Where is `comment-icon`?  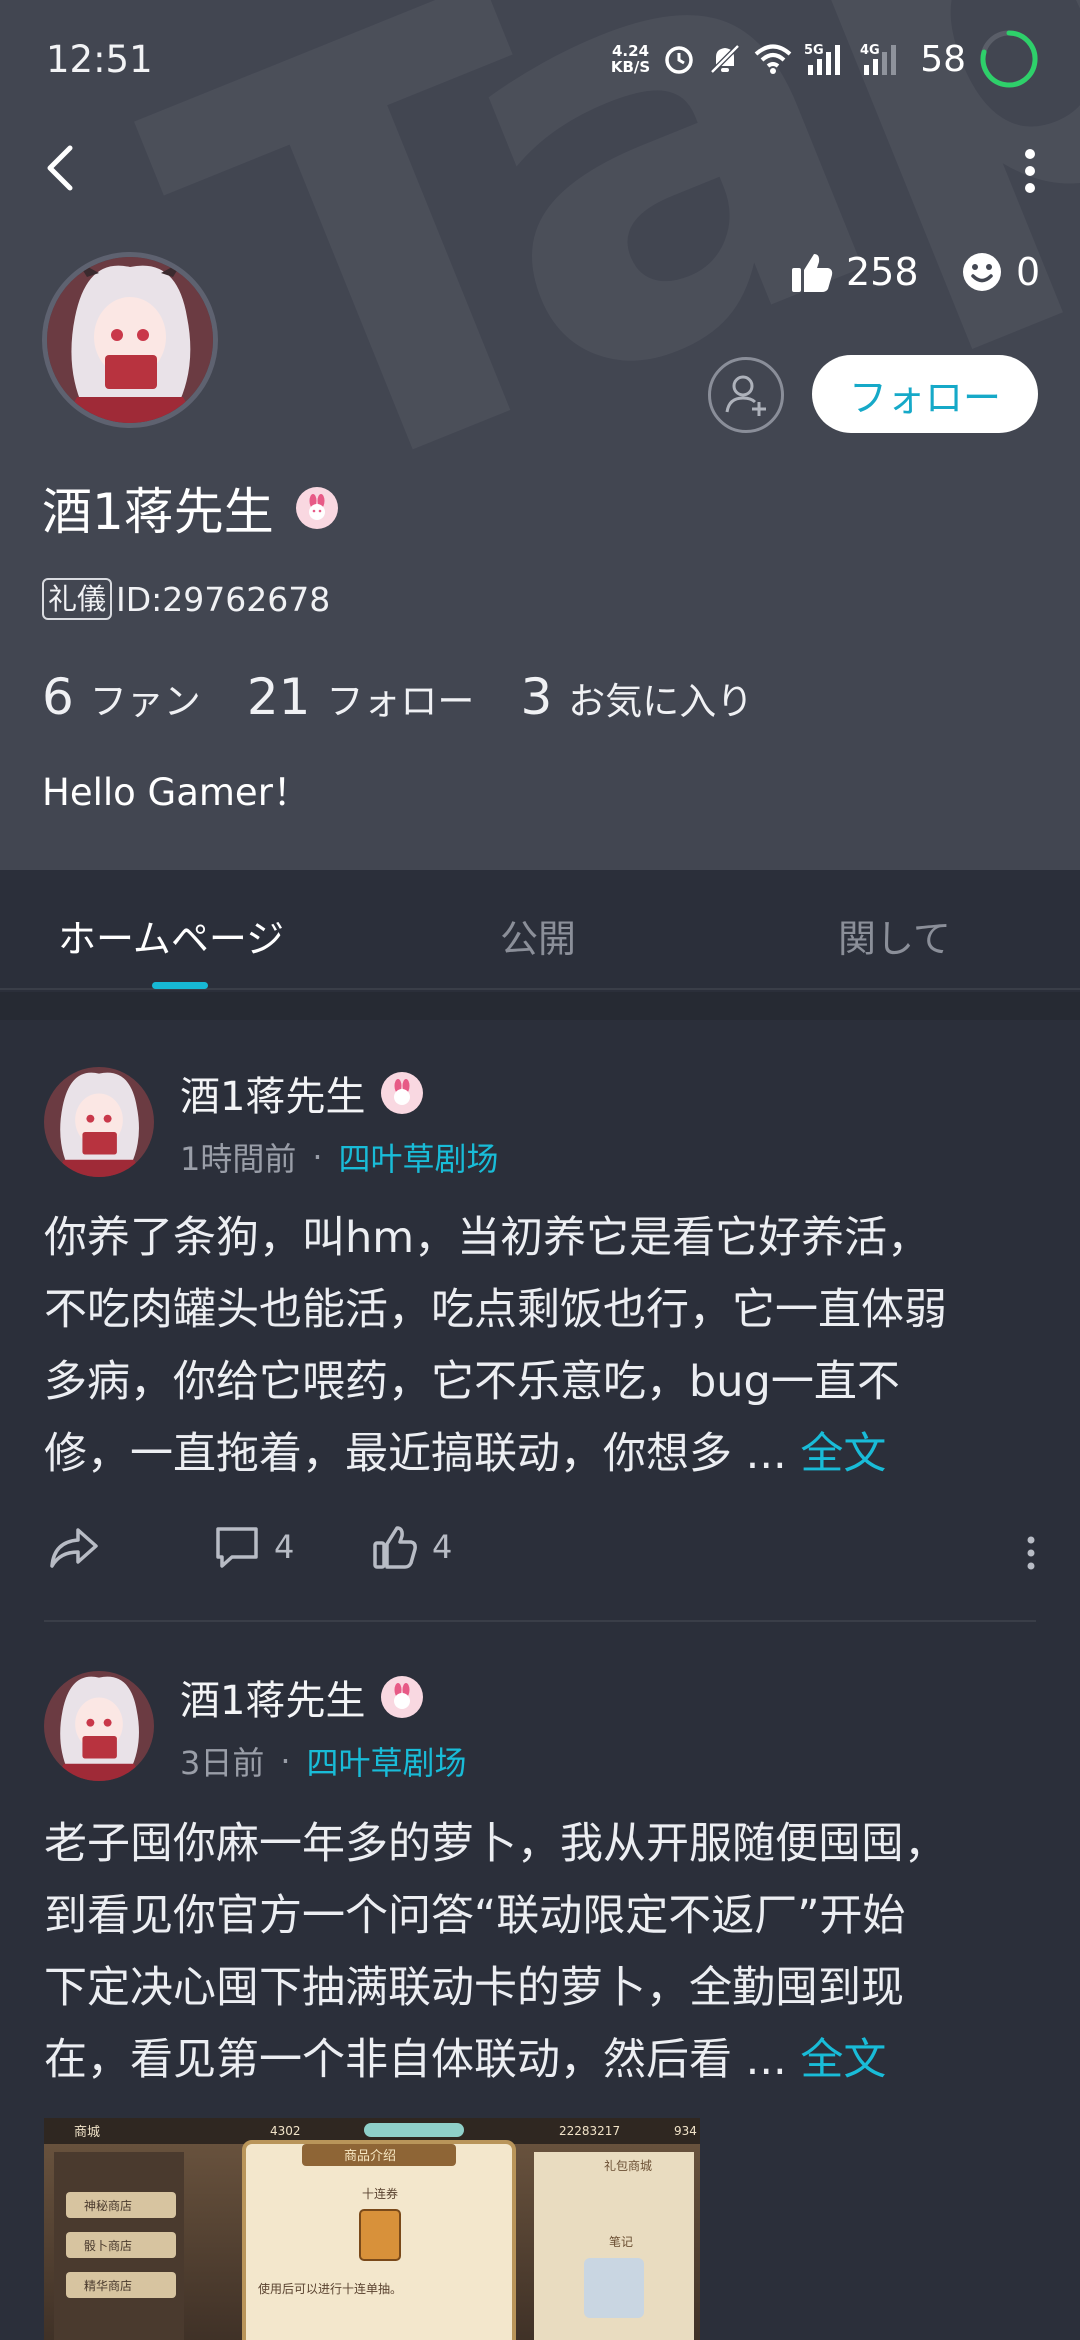
comment-icon is located at coordinates (237, 1547).